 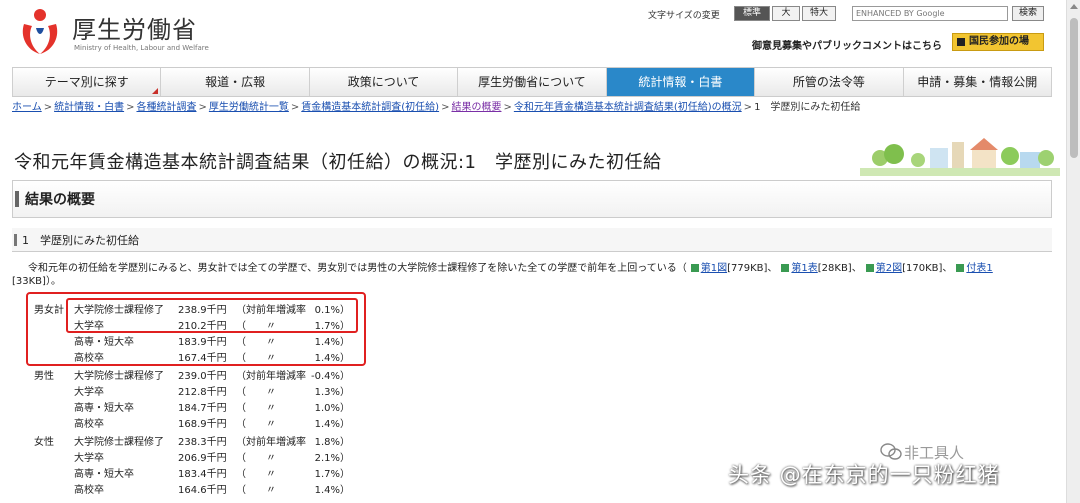 What do you see at coordinates (27, 107) in the screenshot?
I see `breadcrumb-link-home: ホーム` at bounding box center [27, 107].